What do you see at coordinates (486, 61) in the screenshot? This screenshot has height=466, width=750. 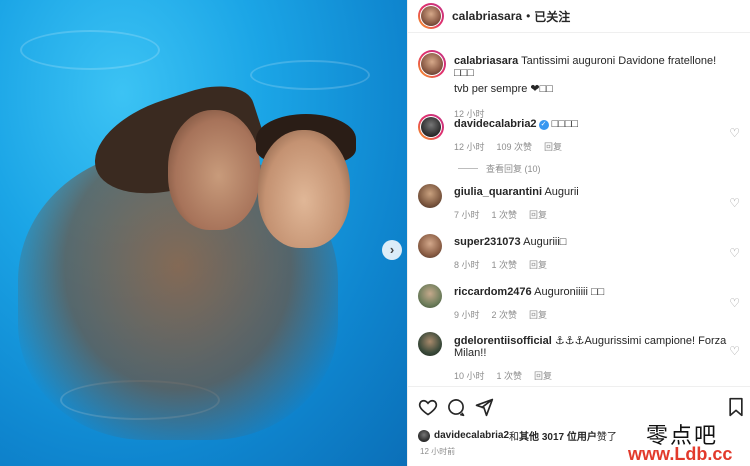 I see `caption-username: calabriasara` at bounding box center [486, 61].